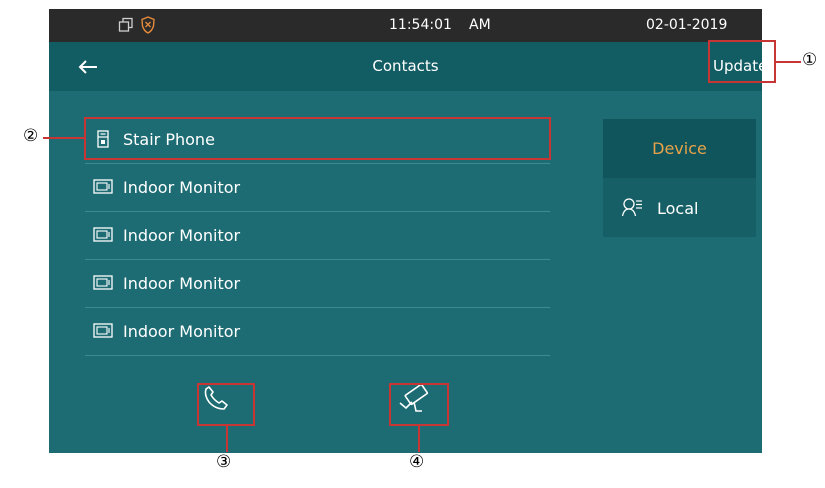 The width and height of the screenshot is (825, 488). I want to click on callout-box-contact, so click(317, 138).